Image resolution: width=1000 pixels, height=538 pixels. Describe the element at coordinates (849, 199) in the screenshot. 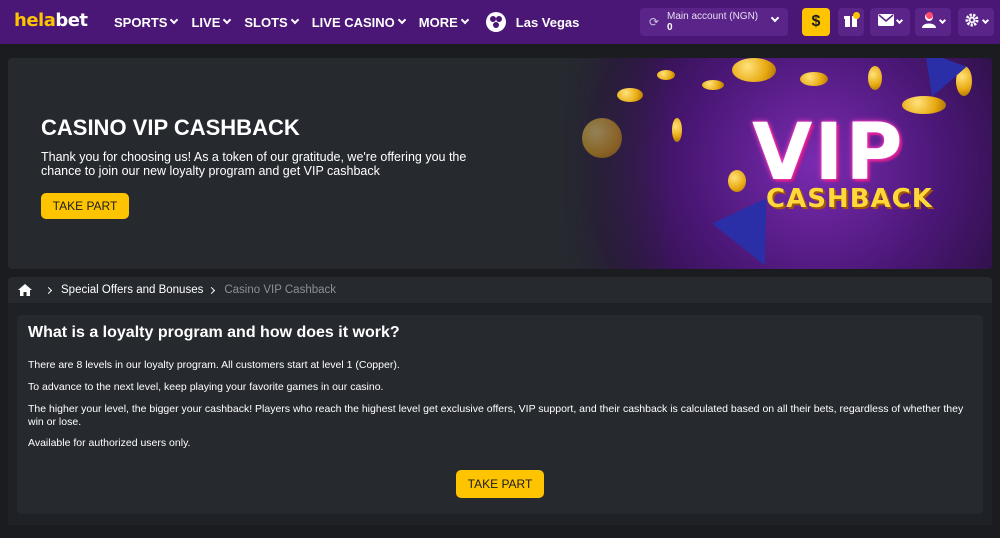

I see `cashback-art-text: CASHBACK` at that location.